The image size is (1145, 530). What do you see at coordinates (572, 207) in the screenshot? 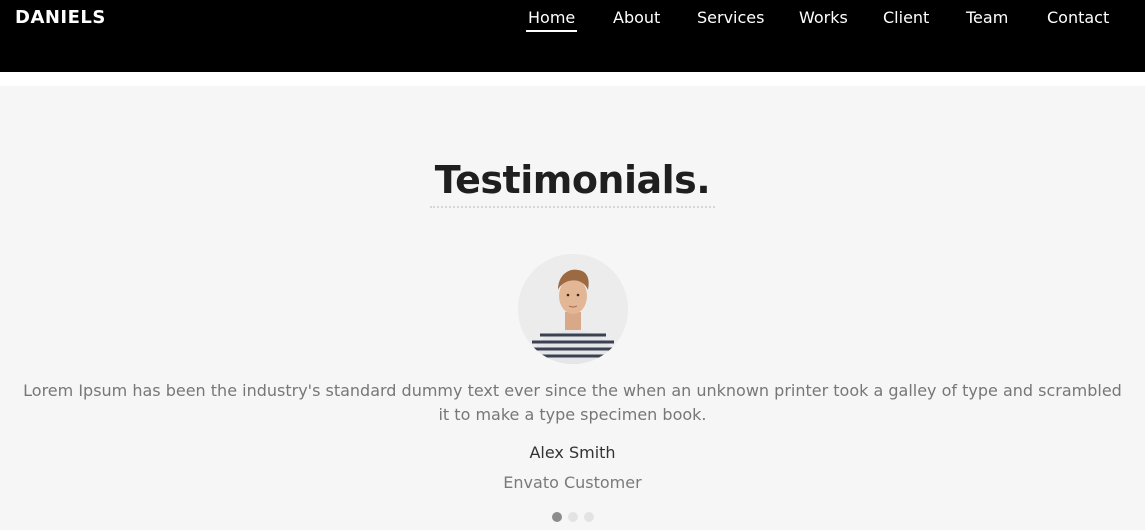
I see `title-underline` at bounding box center [572, 207].